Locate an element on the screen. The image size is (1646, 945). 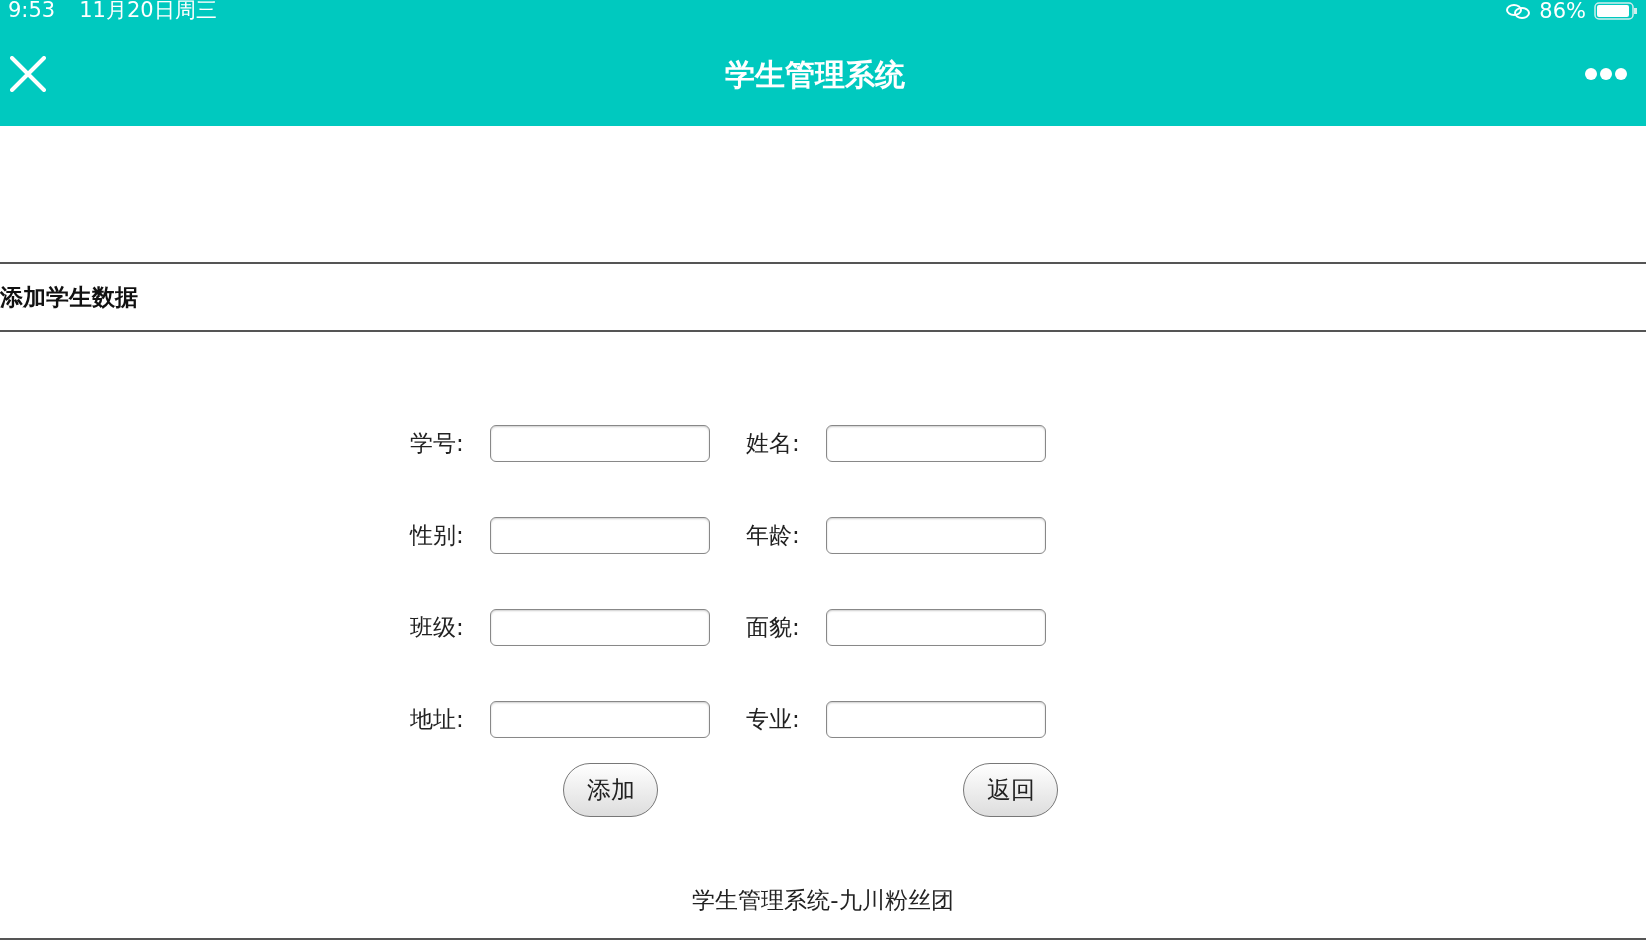
battery-icon is located at coordinates (1616, 11).